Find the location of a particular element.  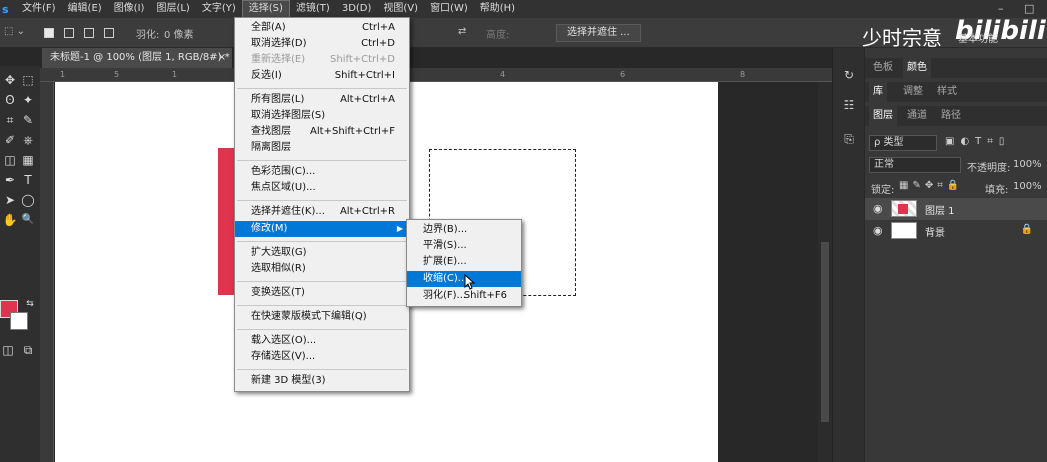

menu-layer: 图层(L) is located at coordinates (172, 9).